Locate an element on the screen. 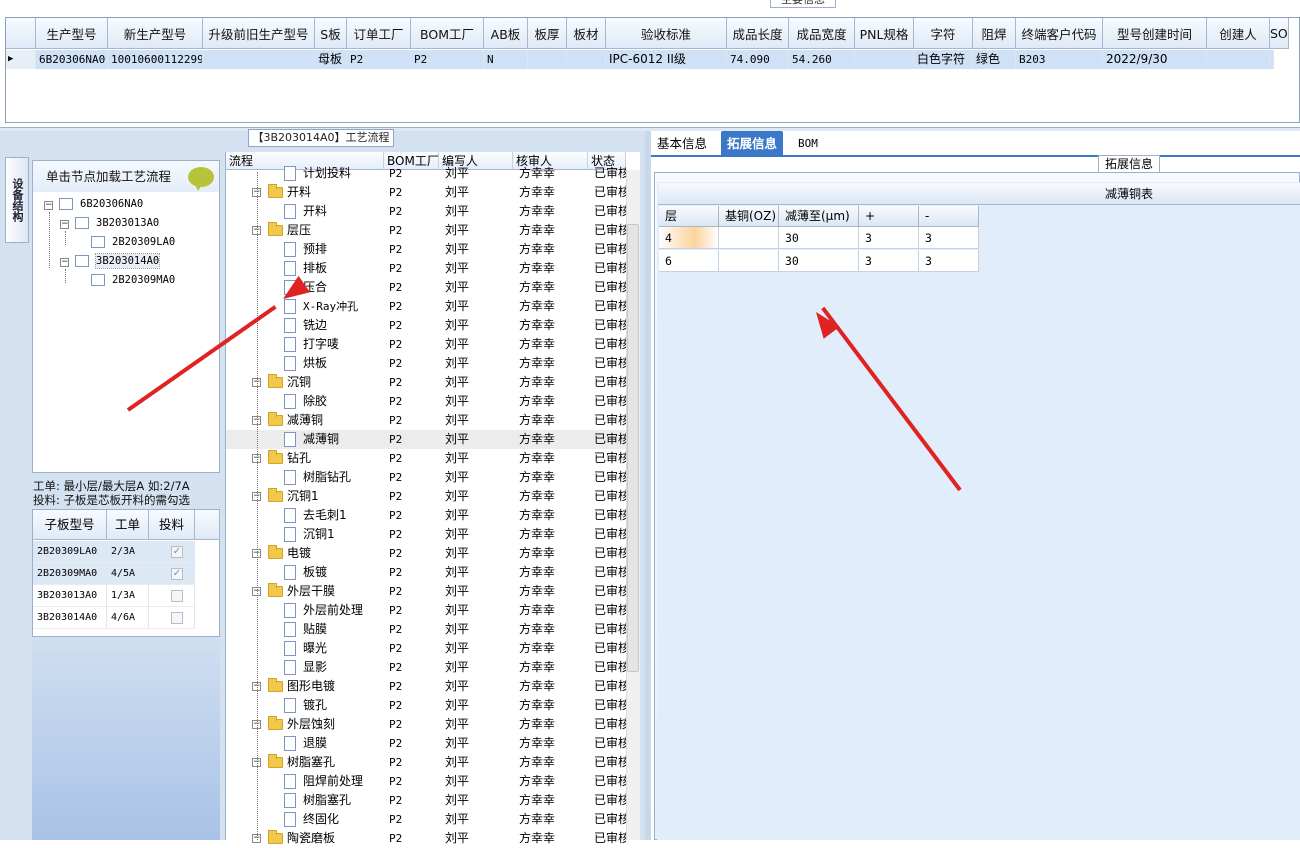 The height and width of the screenshot is (848, 1300). table-column-header: 层 is located at coordinates (689, 216).